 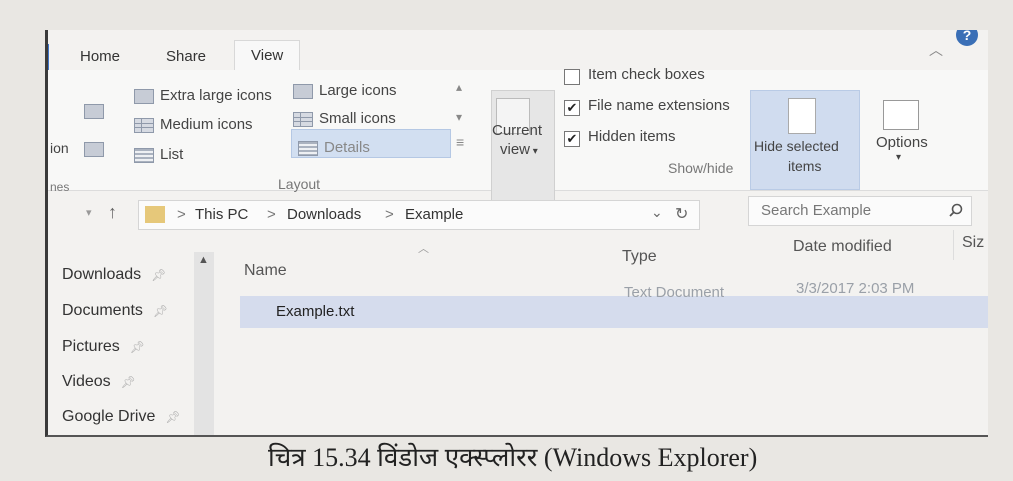 What do you see at coordinates (572, 108) in the screenshot?
I see `file-name-extensions-checkbox: ✔` at bounding box center [572, 108].